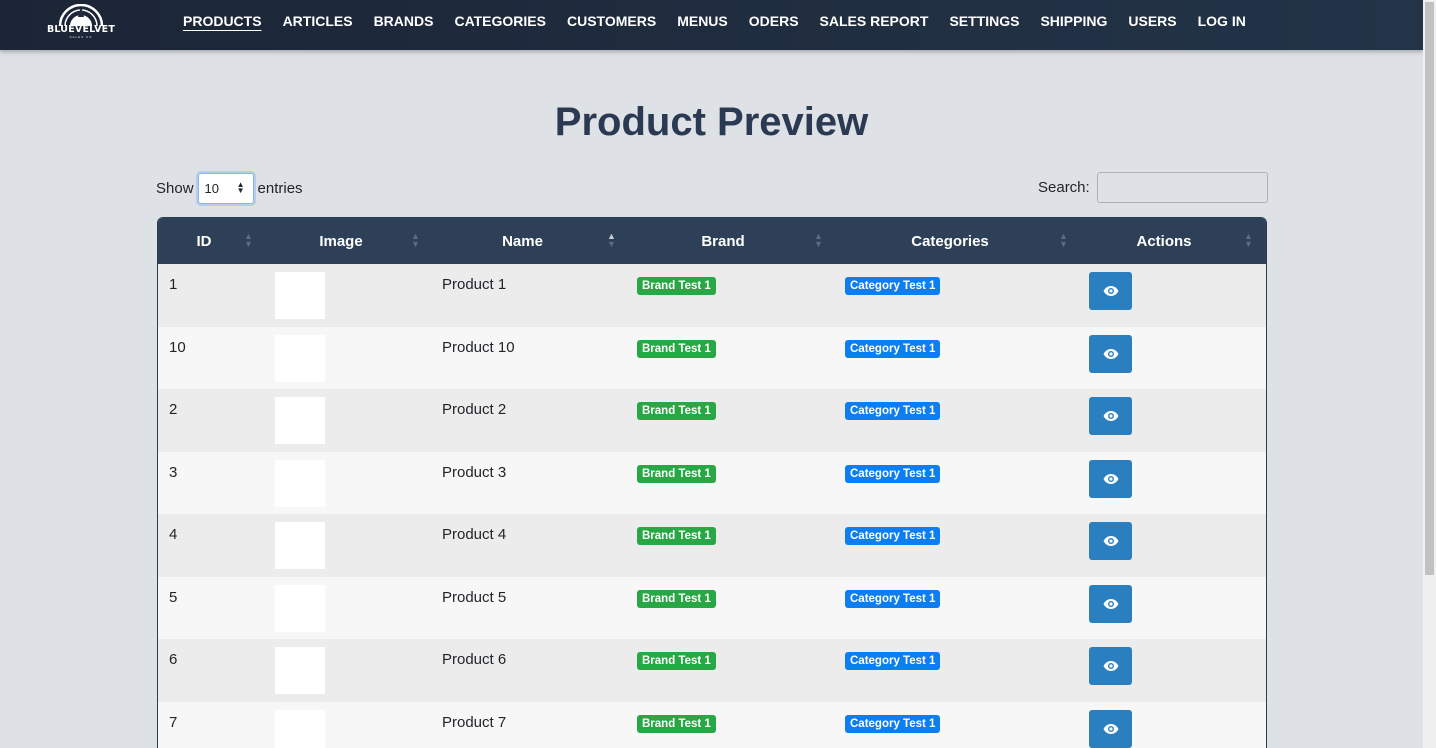 The width and height of the screenshot is (1436, 748). I want to click on table-row: 7 Product 7 Brand Test 1 Category Test 1, so click(712, 724).